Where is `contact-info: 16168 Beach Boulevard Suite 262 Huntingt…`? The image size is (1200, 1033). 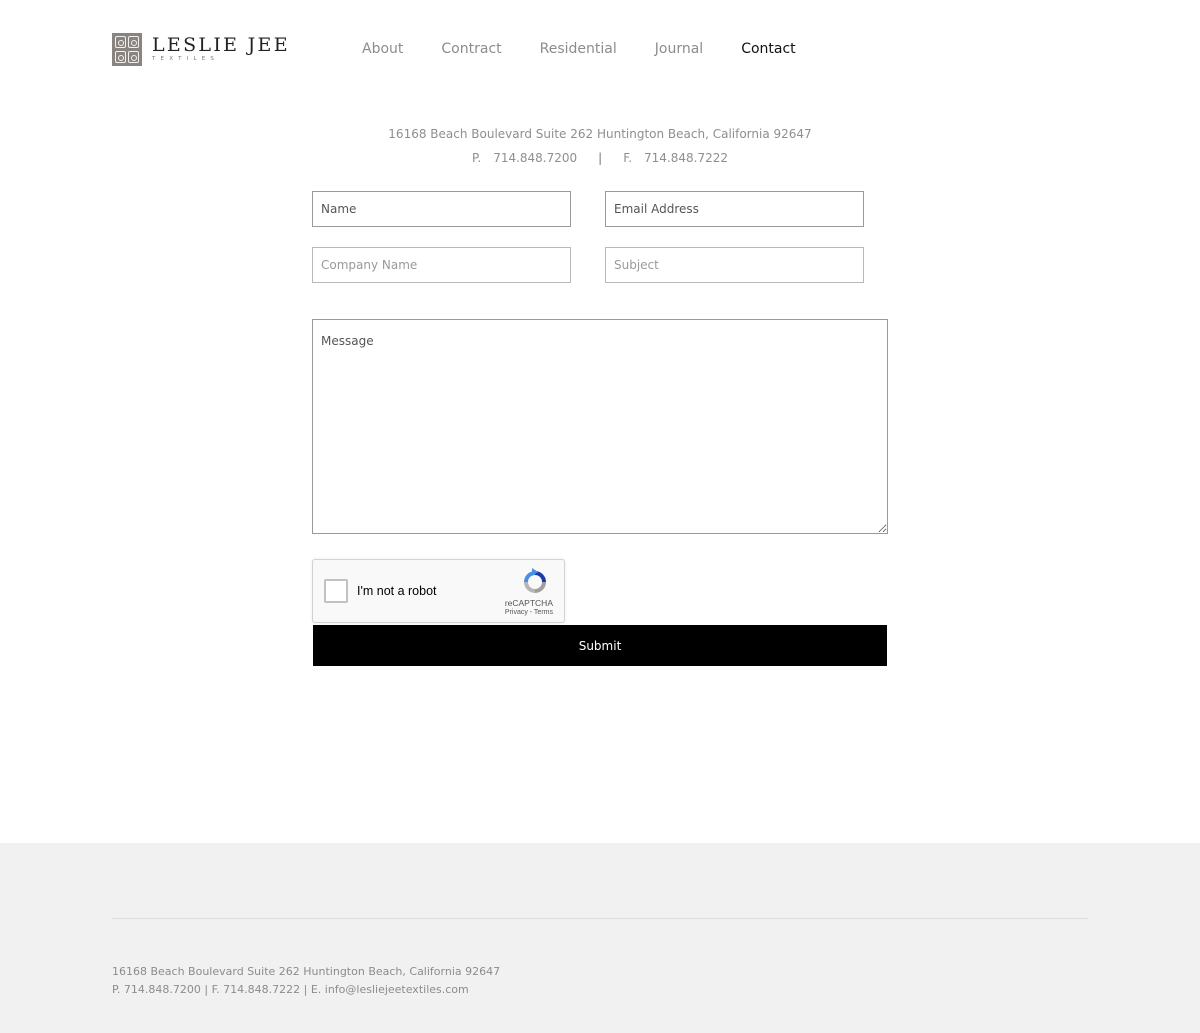
contact-info: 16168 Beach Boulevard Suite 262 Huntingt… is located at coordinates (600, 146).